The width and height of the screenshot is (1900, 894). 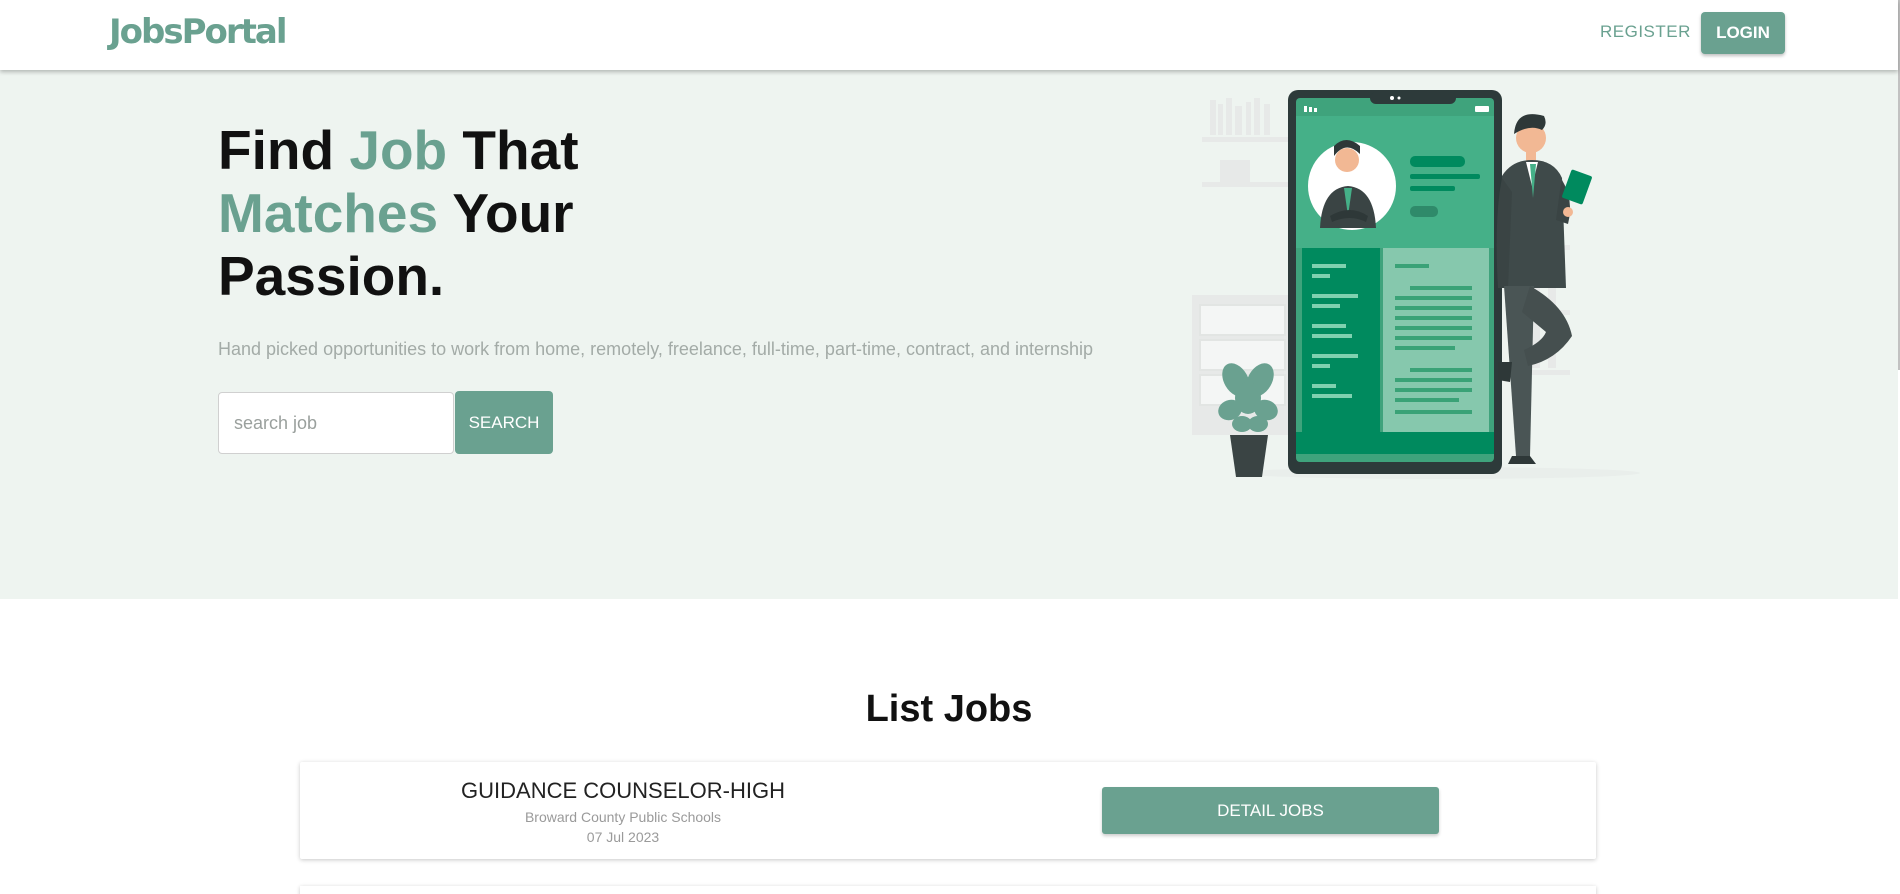 What do you see at coordinates (1544, 289) in the screenshot?
I see `man-icon` at bounding box center [1544, 289].